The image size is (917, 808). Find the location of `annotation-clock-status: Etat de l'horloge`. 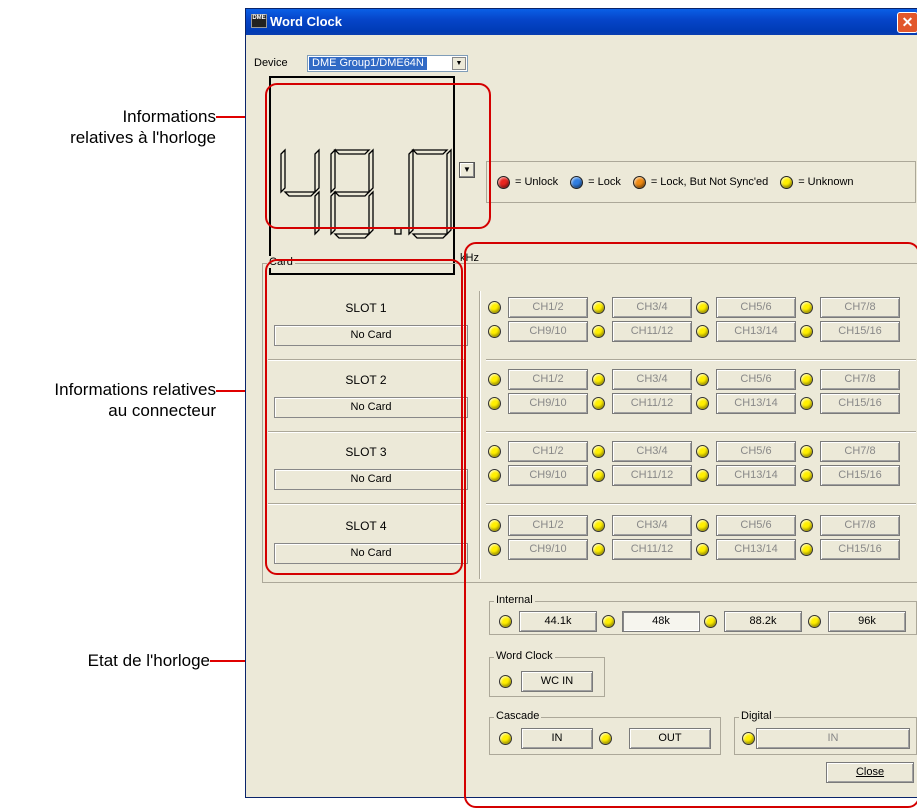

annotation-clock-status: Etat de l'horloge is located at coordinates (148, 660).